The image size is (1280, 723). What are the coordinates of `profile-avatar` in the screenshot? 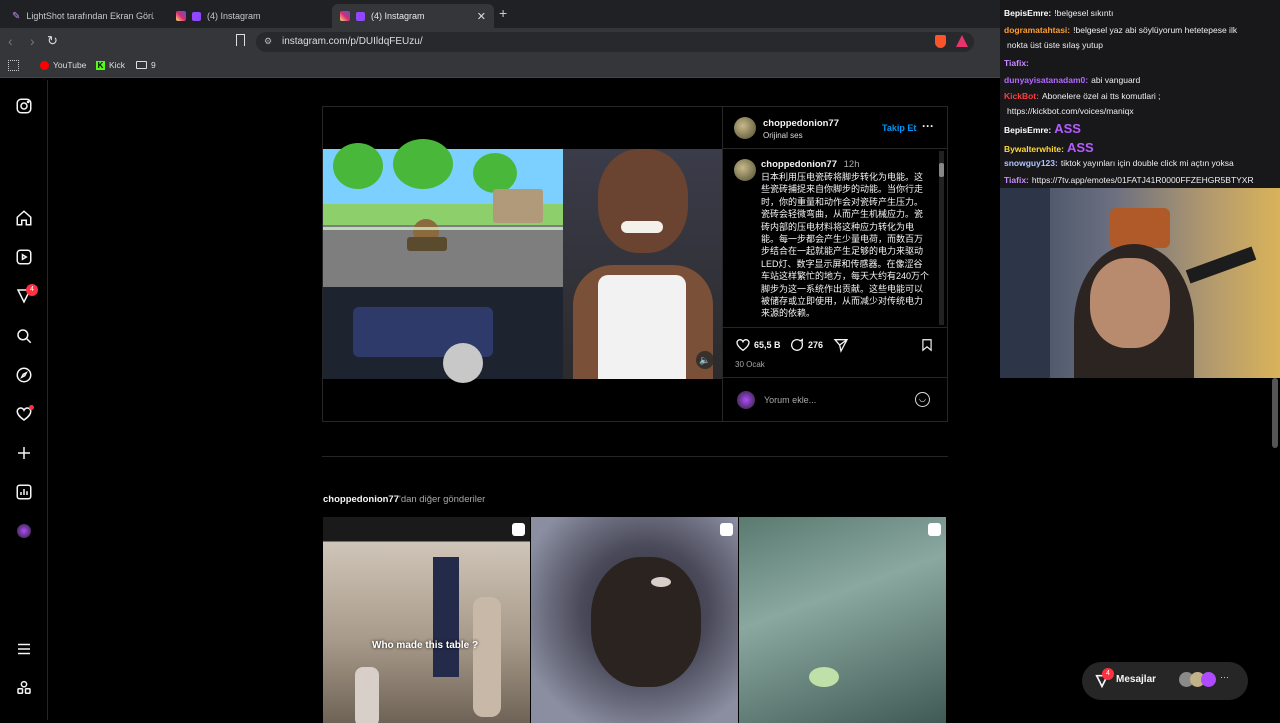 It's located at (24, 531).